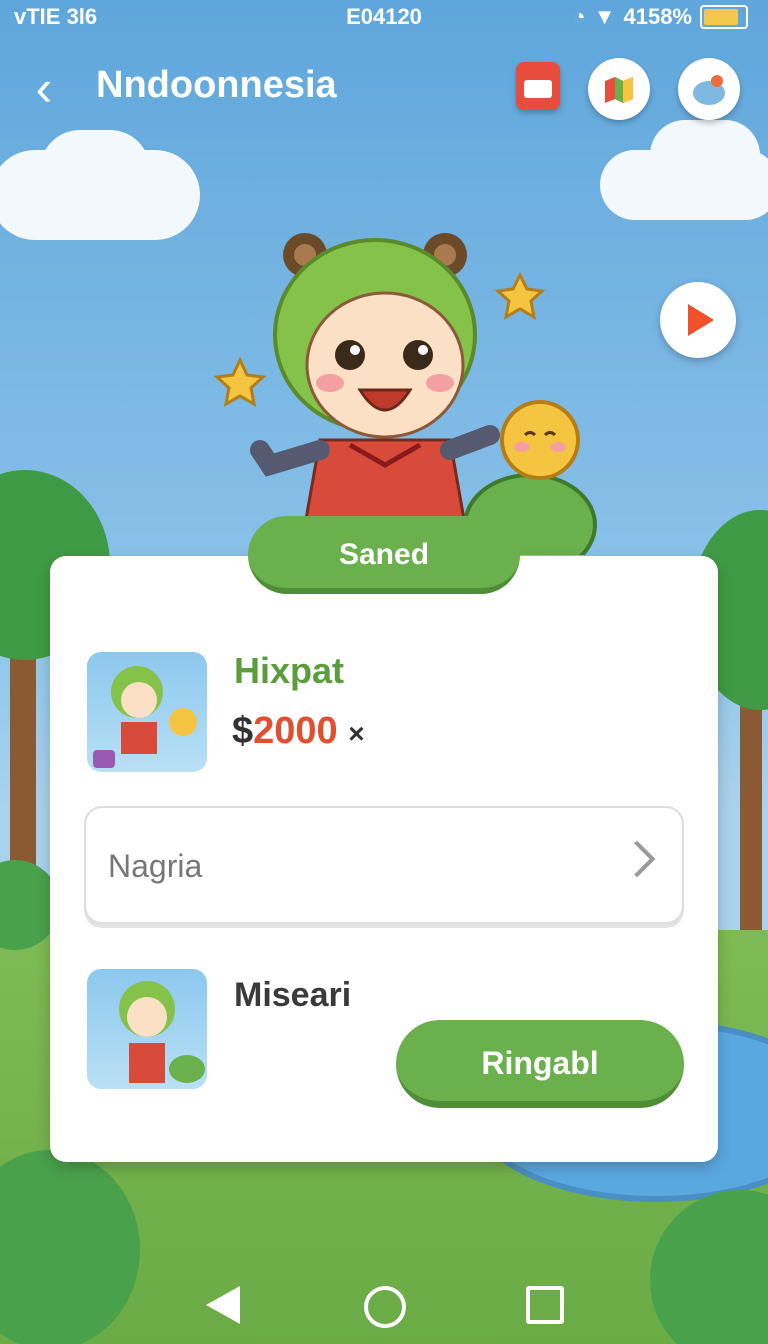 The width and height of the screenshot is (768, 1344). What do you see at coordinates (384, 865) in the screenshot?
I see `region-select: Nagria` at bounding box center [384, 865].